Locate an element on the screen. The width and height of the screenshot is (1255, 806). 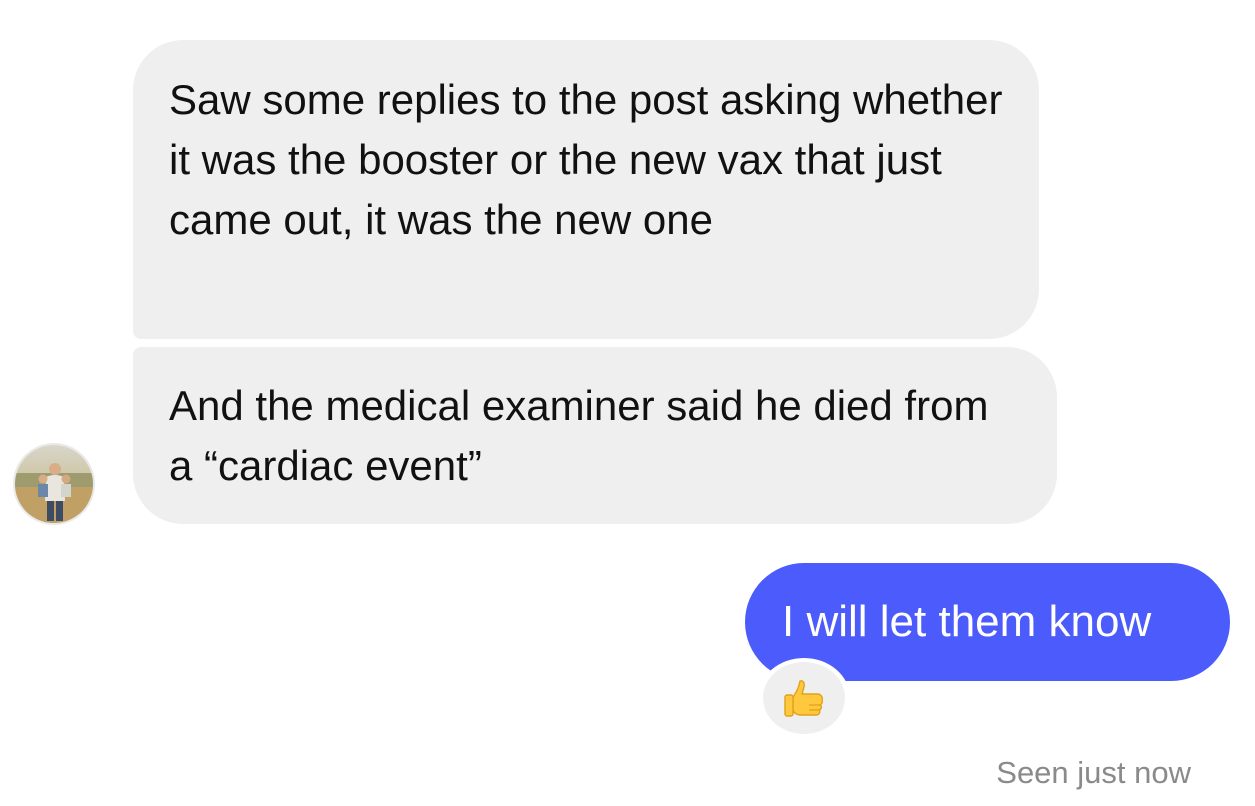
thumbs-up-icon is located at coordinates (804, 698).